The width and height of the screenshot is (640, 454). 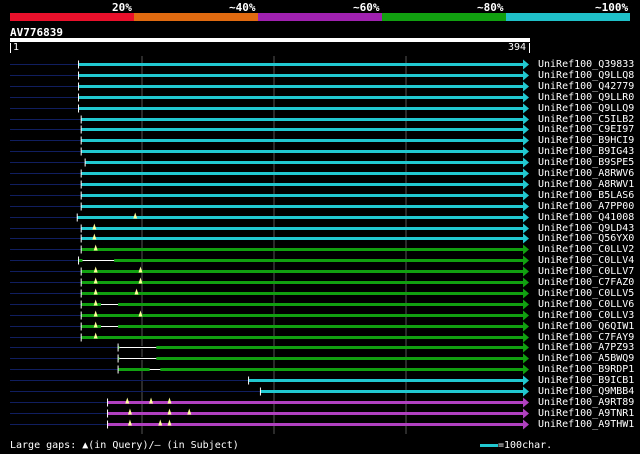 I want to click on hit-label: UniRef100_C0LLV4, so click(x=586, y=260).